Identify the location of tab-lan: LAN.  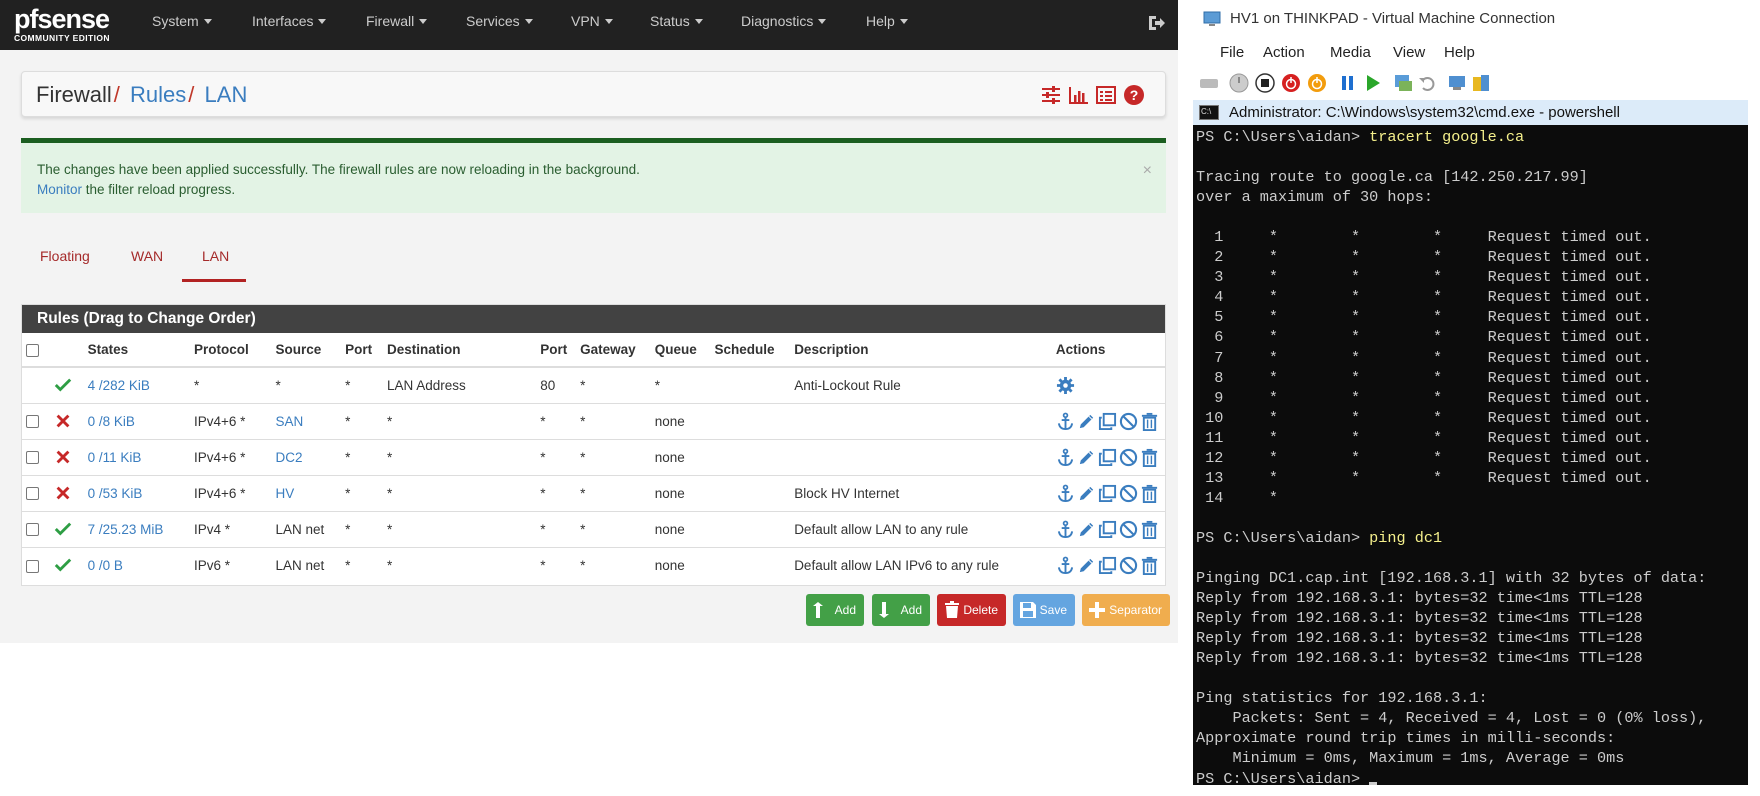
(215, 256).